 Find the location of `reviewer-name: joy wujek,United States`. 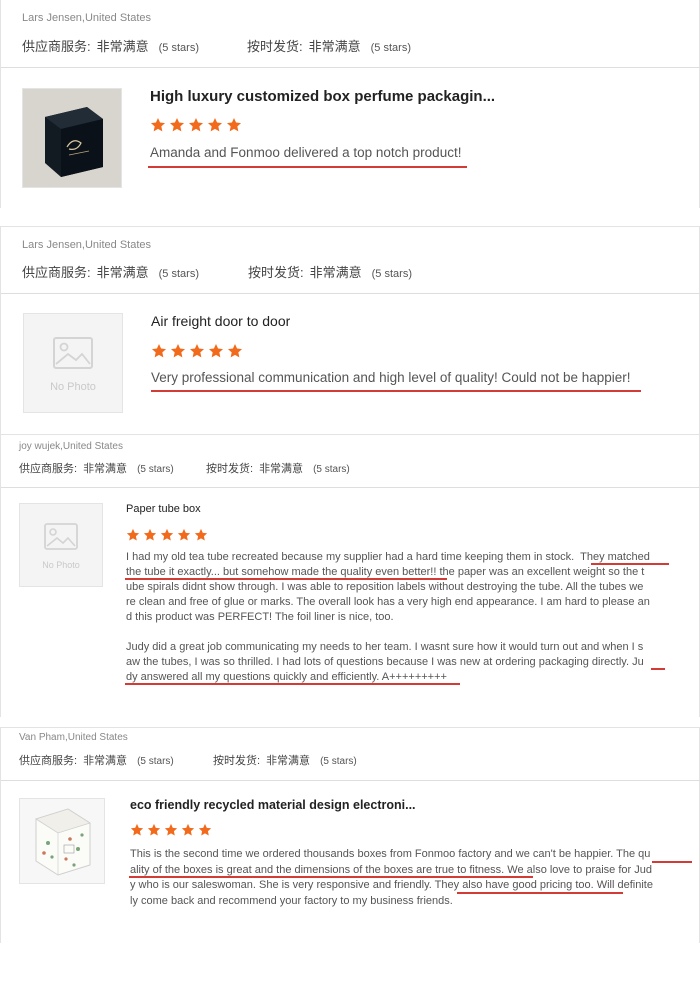

reviewer-name: joy wujek,United States is located at coordinates (71, 446).